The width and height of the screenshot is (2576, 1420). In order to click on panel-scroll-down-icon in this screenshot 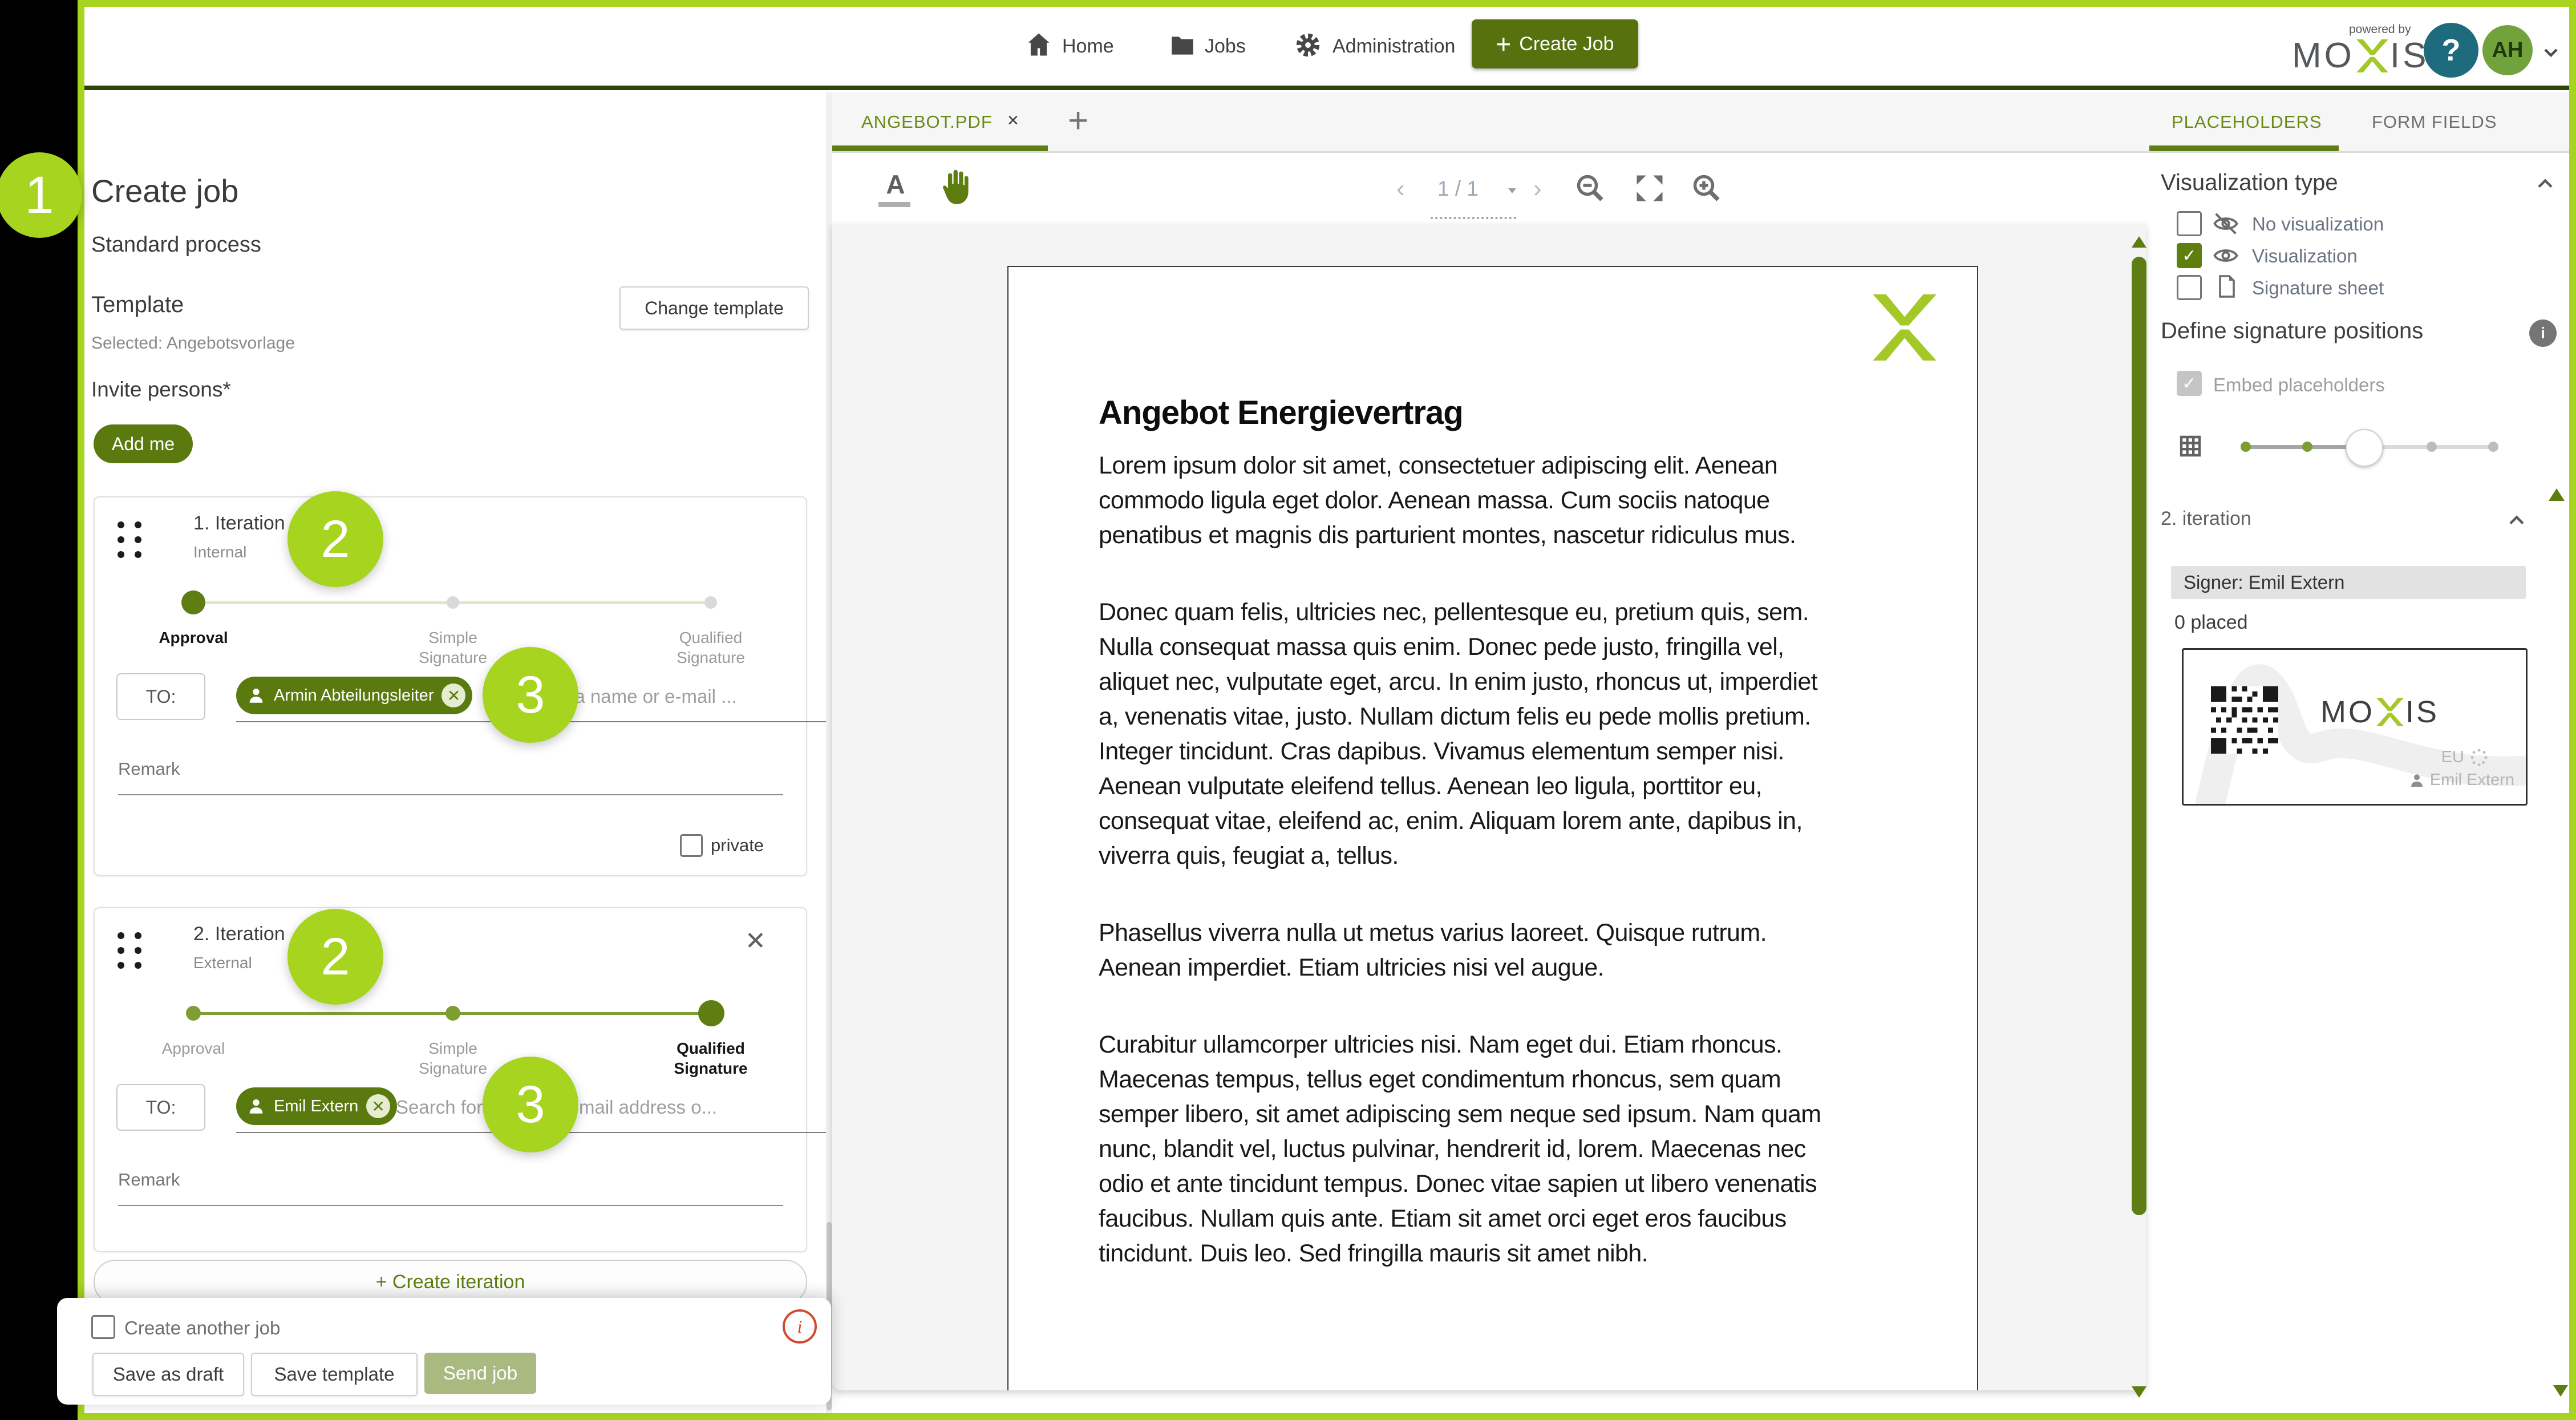, I will do `click(2560, 1391)`.